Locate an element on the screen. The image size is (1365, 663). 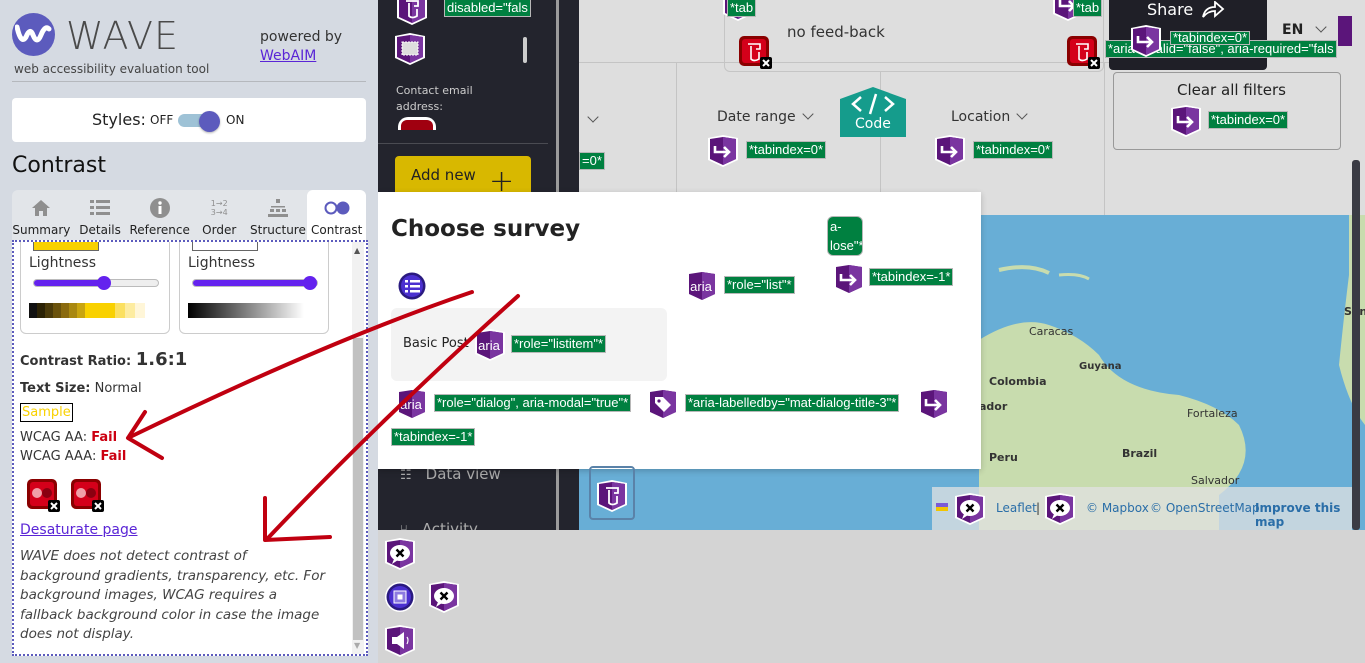
toggle-knob is located at coordinates (209, 121).